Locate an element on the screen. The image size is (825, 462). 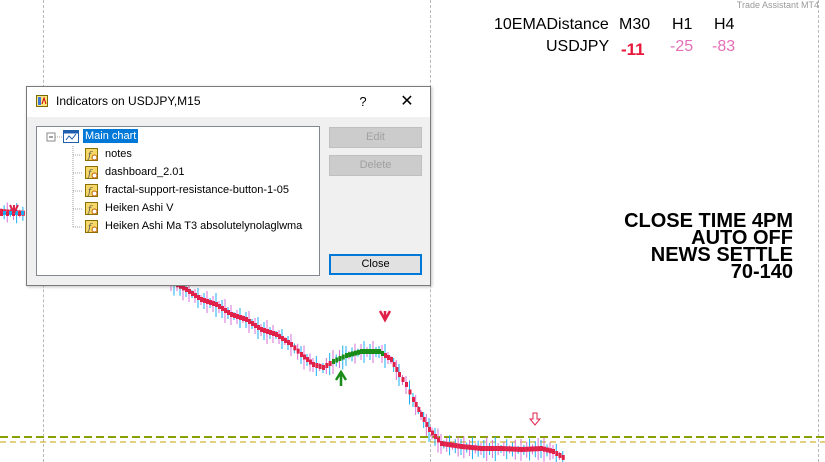
dashboard-title: 10EMADistance is located at coordinates (551, 24).